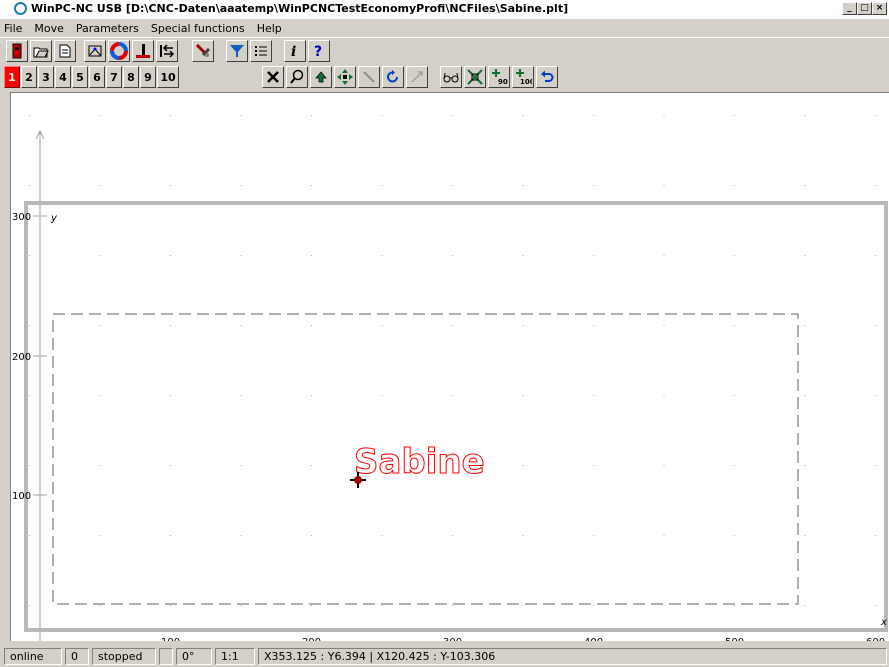 Image resolution: width=889 pixels, height=667 pixels. I want to click on number-button-3: 3, so click(46, 77).